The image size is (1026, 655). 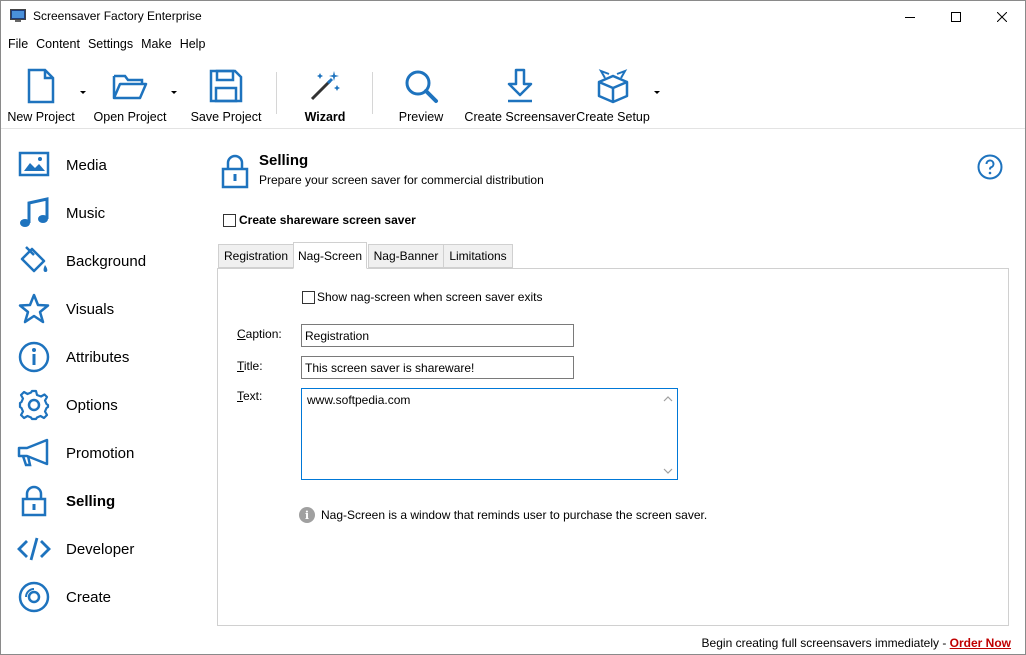 What do you see at coordinates (34, 405) in the screenshot?
I see `gear-icon` at bounding box center [34, 405].